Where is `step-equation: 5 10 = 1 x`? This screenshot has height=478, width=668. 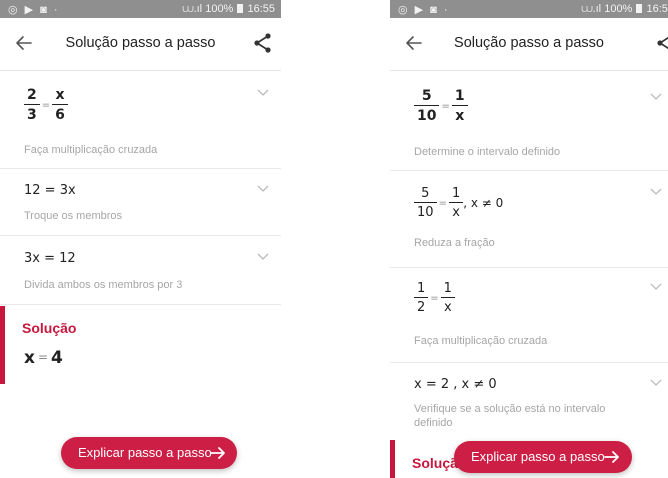 step-equation: 5 10 = 1 x is located at coordinates (441, 106).